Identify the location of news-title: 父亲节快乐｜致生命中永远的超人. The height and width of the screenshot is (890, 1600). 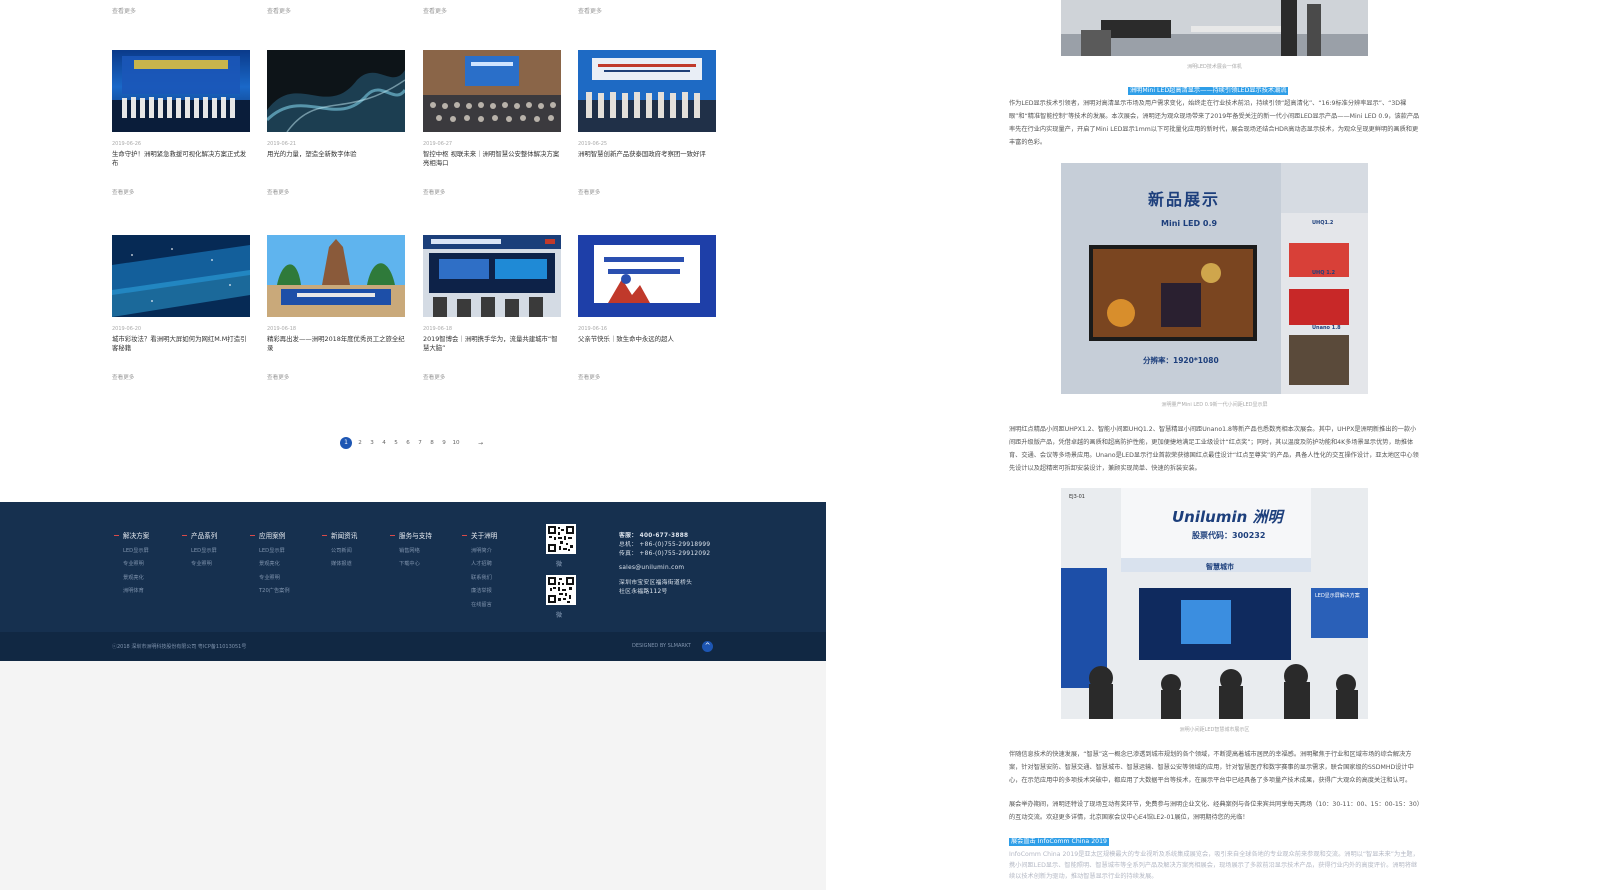
(647, 344).